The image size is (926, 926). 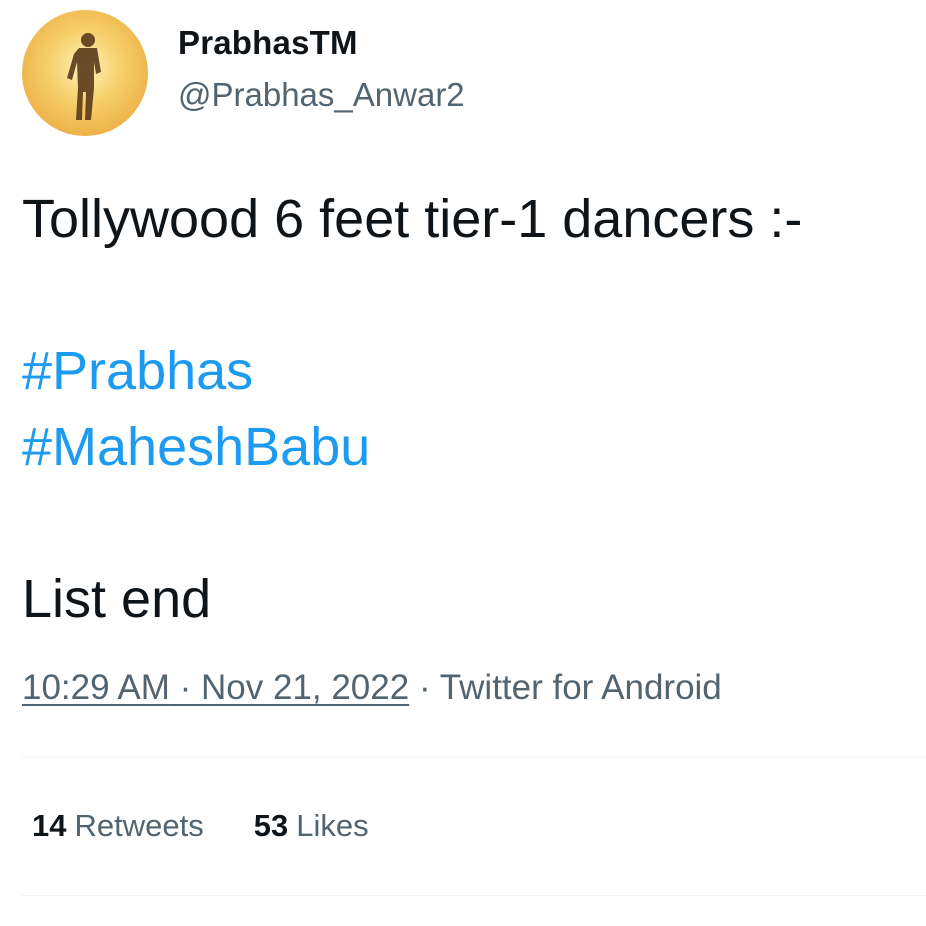 I want to click on tweet-time: 10:29 AM, so click(x=96, y=687).